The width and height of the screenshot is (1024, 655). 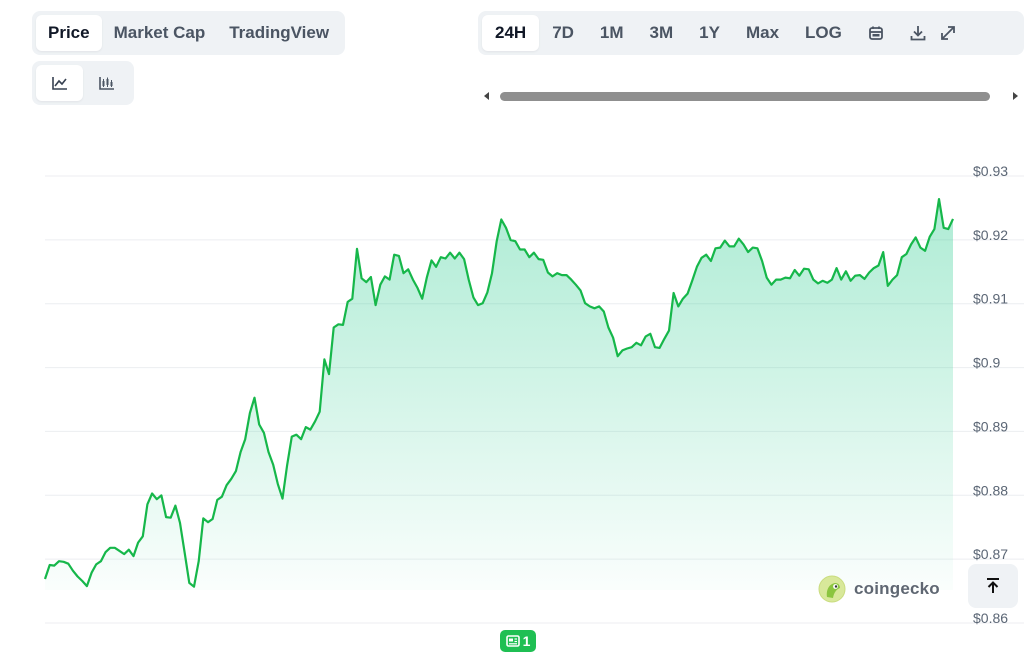 What do you see at coordinates (986, 363) in the screenshot?
I see `y-tick-label: $0.9` at bounding box center [986, 363].